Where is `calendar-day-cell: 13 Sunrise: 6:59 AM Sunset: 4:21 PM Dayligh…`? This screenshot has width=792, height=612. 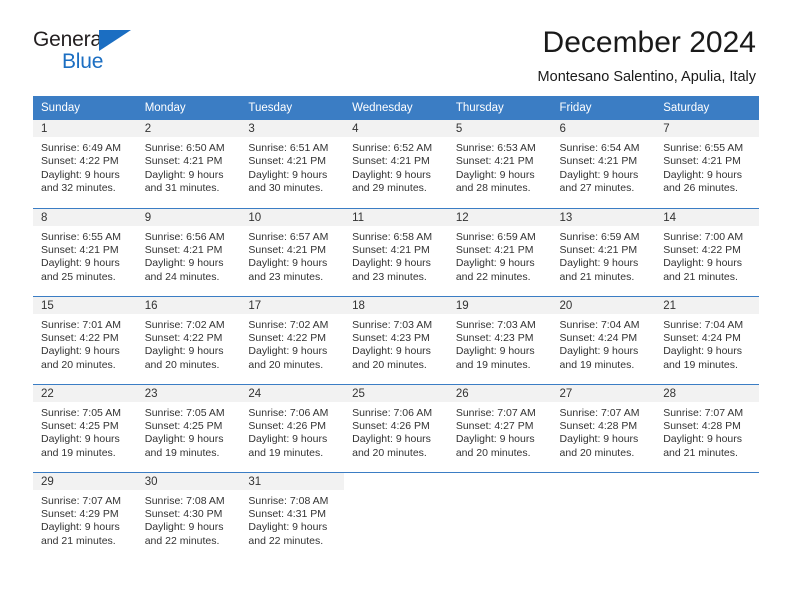
calendar-day-cell: 13 Sunrise: 6:59 AM Sunset: 4:21 PM Dayligh… is located at coordinates (603, 251).